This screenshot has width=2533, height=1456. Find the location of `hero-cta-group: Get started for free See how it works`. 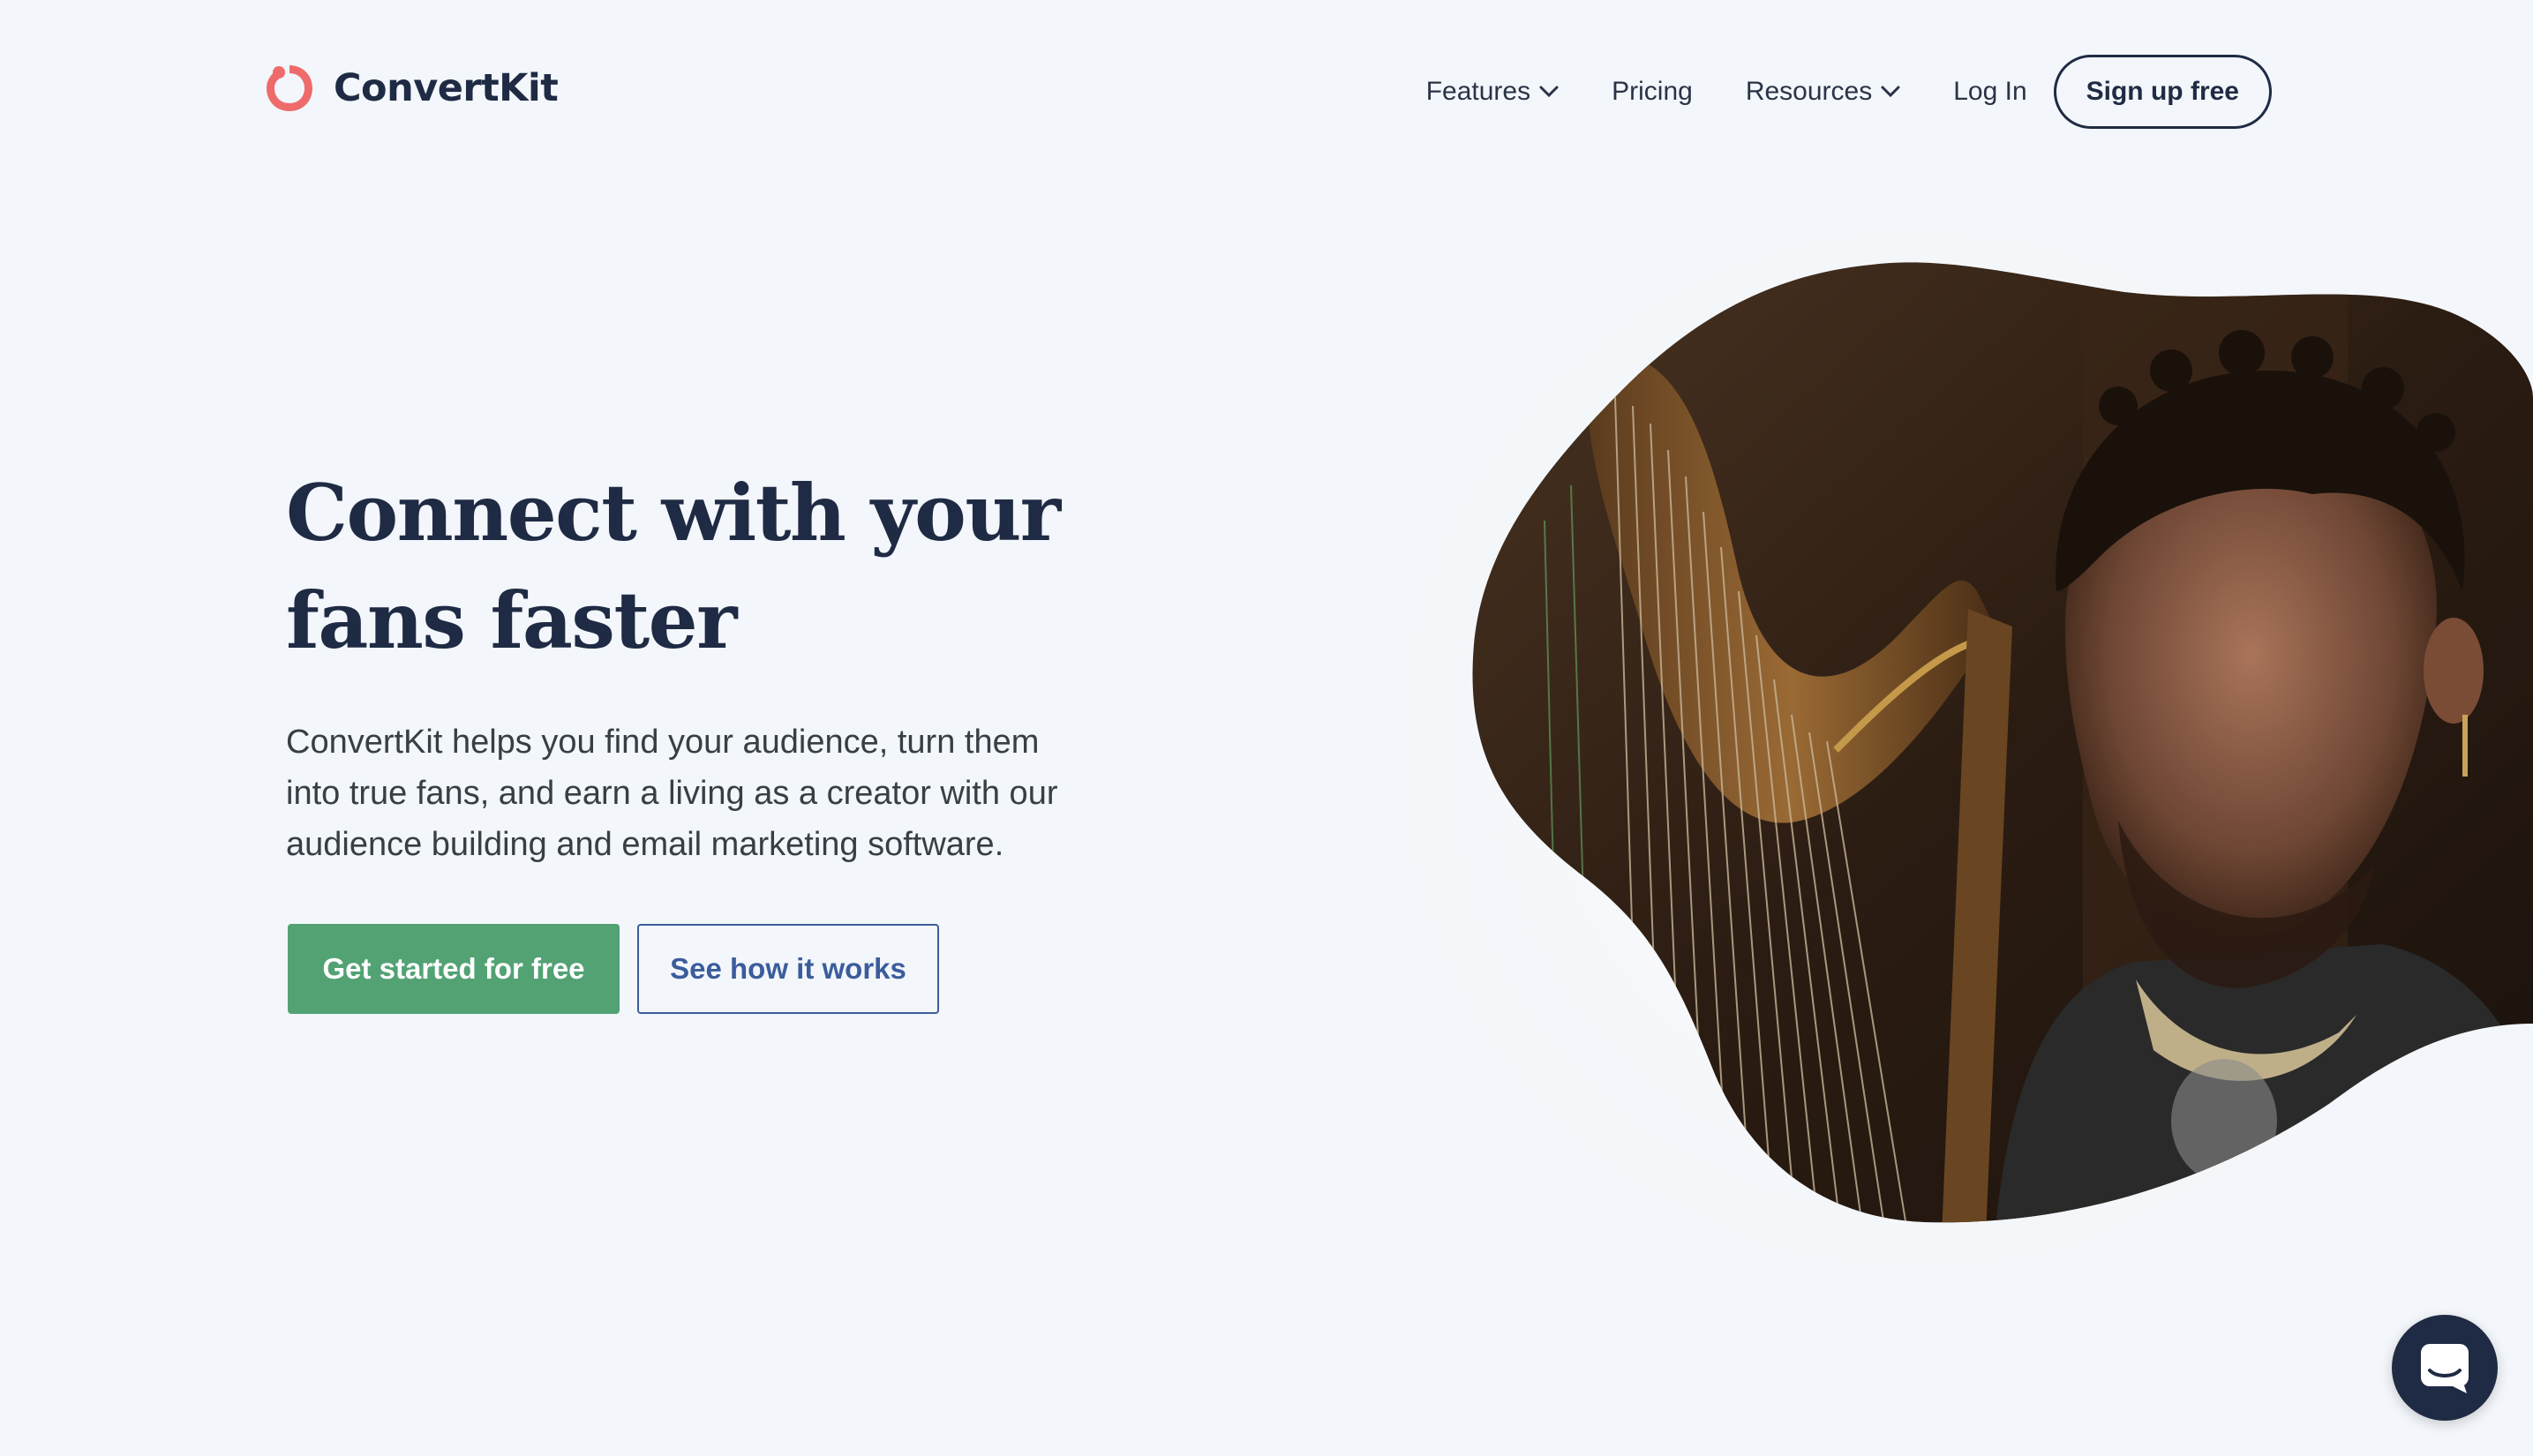

hero-cta-group: Get started for free See how it works is located at coordinates (614, 969).